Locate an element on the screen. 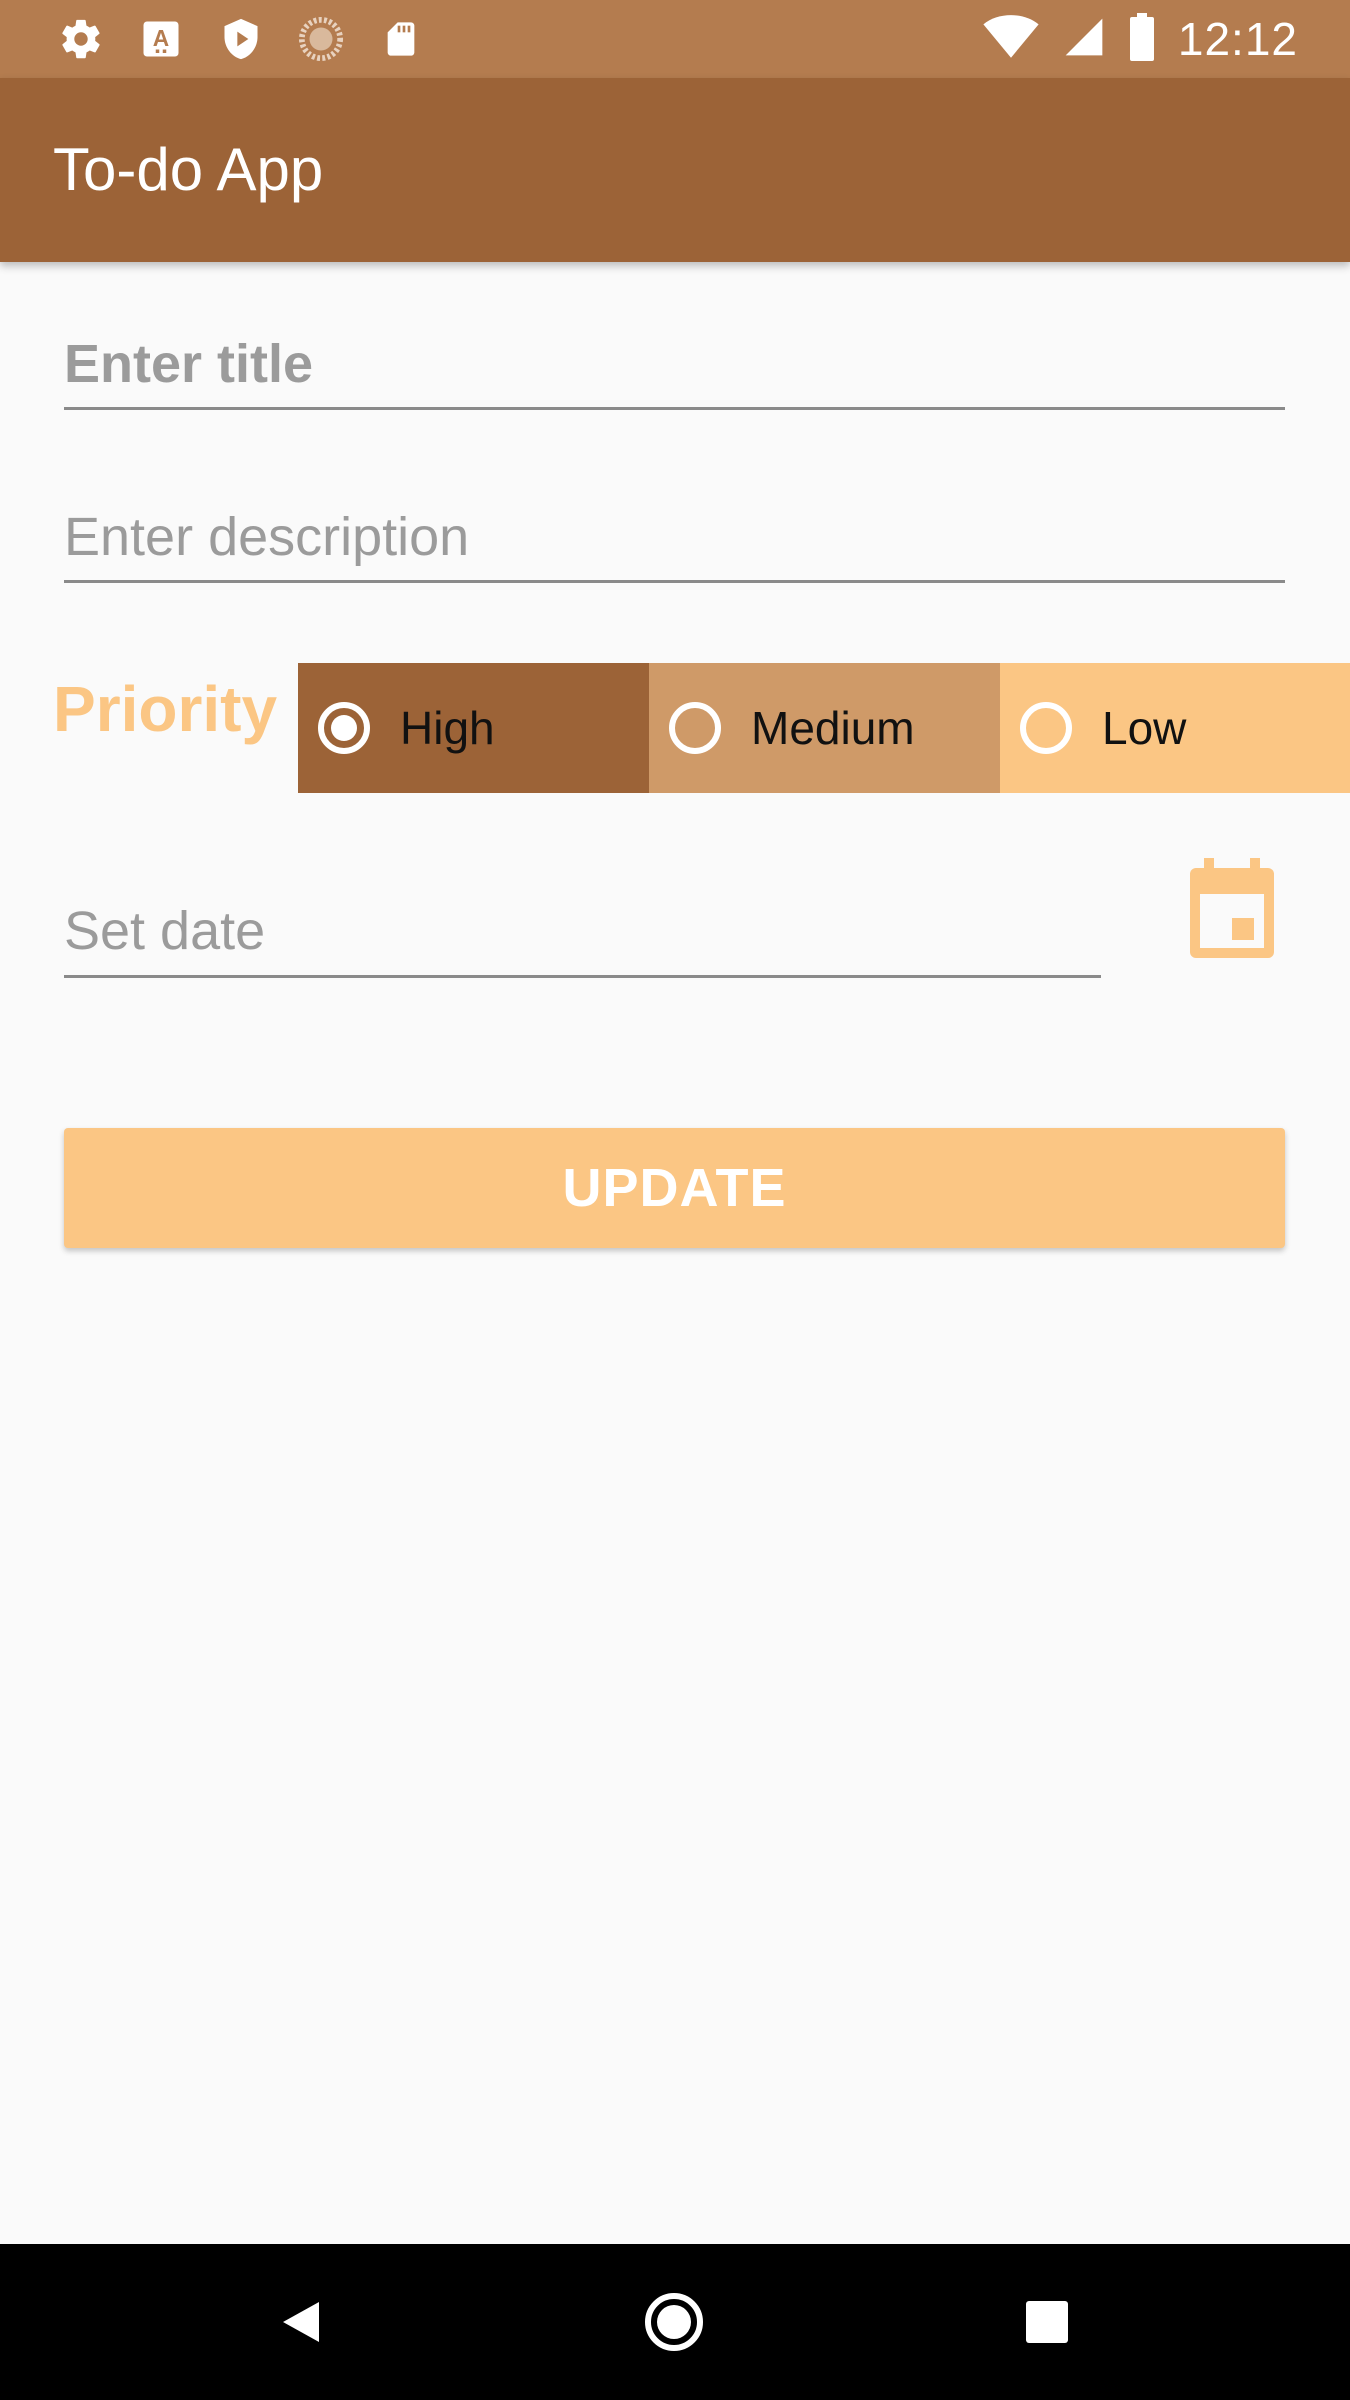 Image resolution: width=1350 pixels, height=2400 pixels. priority-option-label: Medium is located at coordinates (833, 728).